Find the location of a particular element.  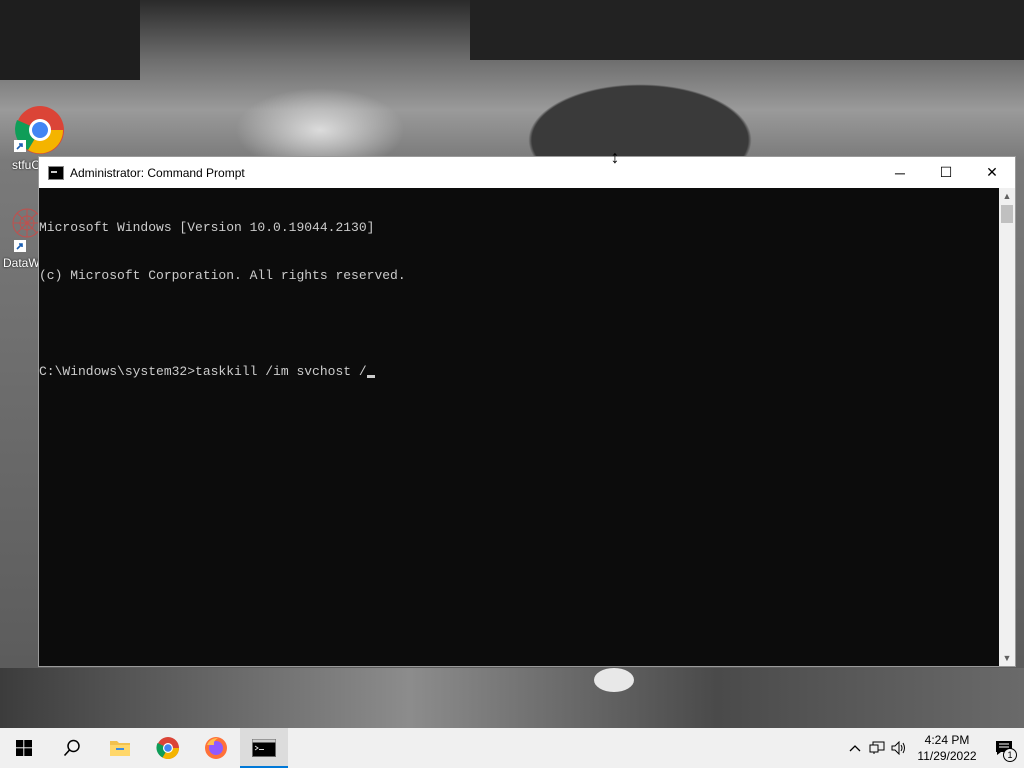

network-button is located at coordinates (877, 748).